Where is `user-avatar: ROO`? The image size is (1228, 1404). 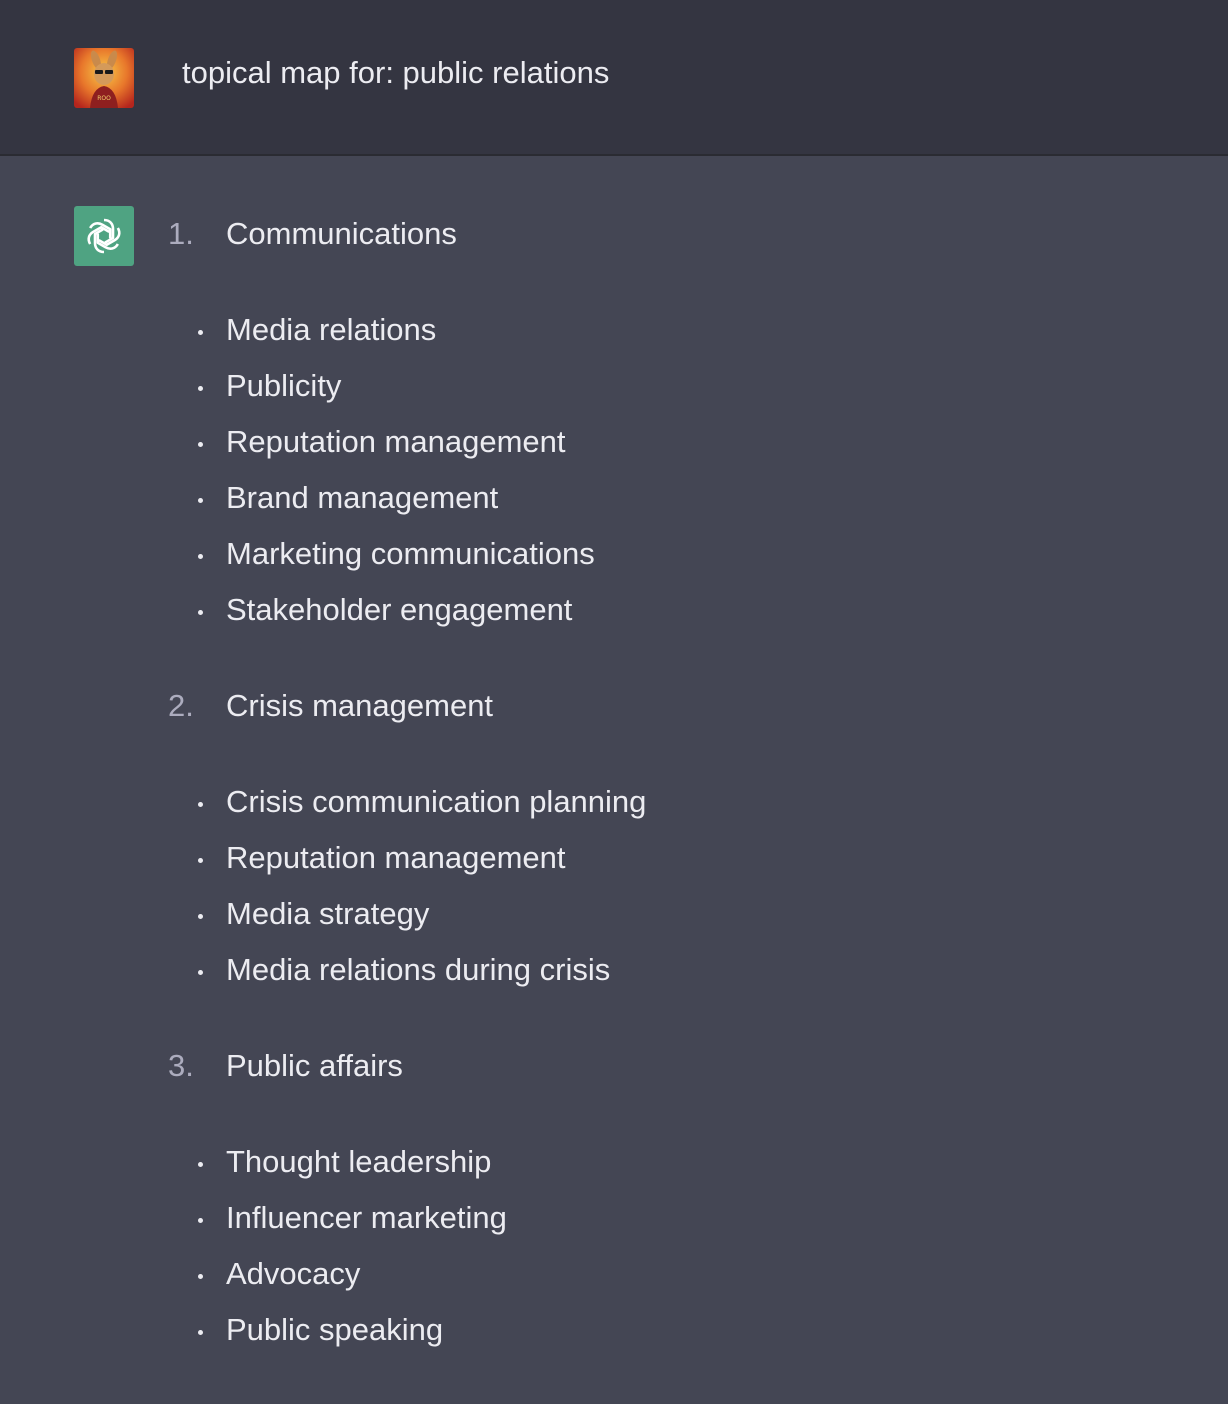
user-avatar: ROO is located at coordinates (104, 78).